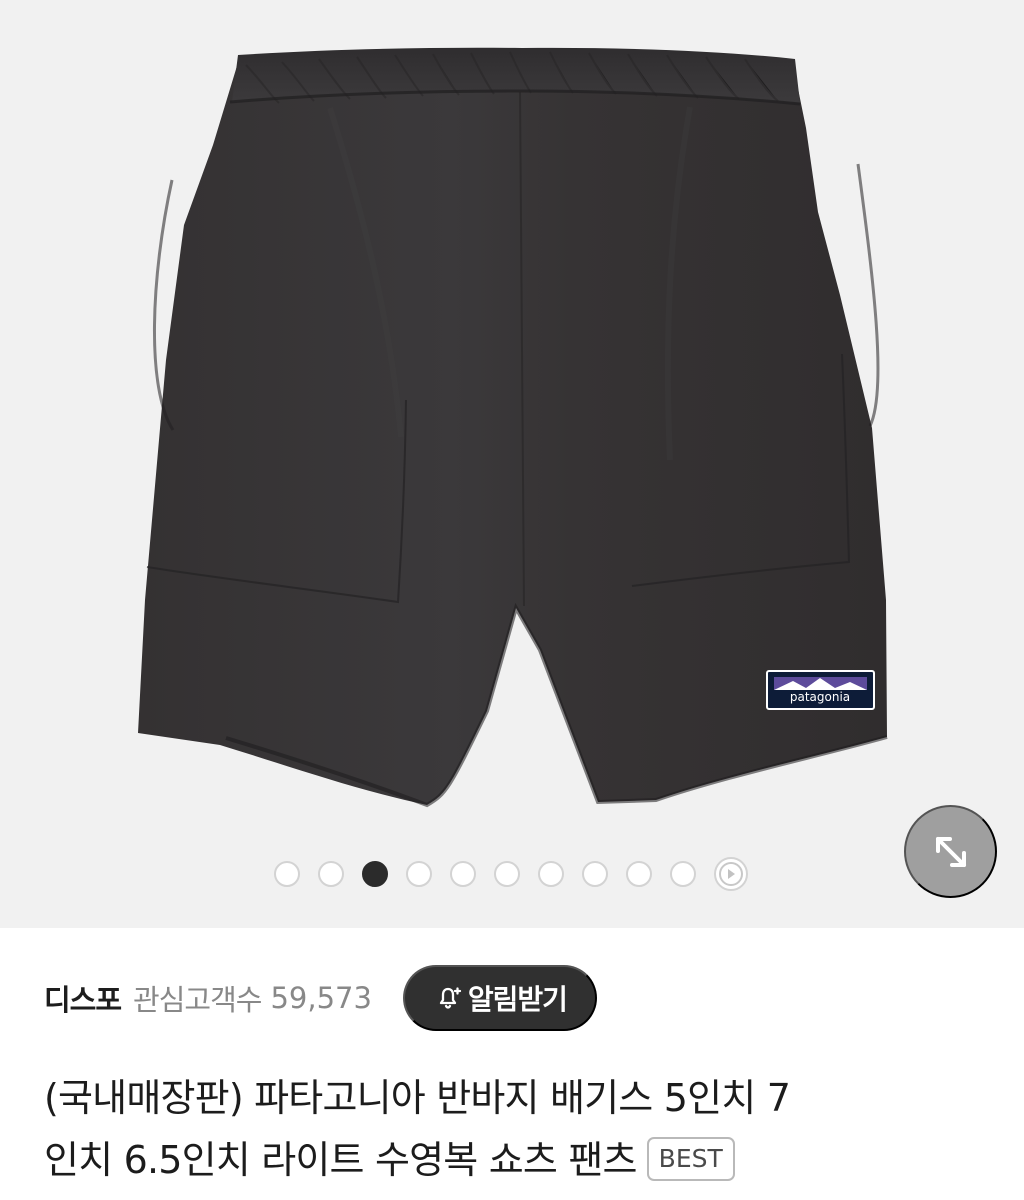  I want to click on expand-image-button, so click(950, 851).